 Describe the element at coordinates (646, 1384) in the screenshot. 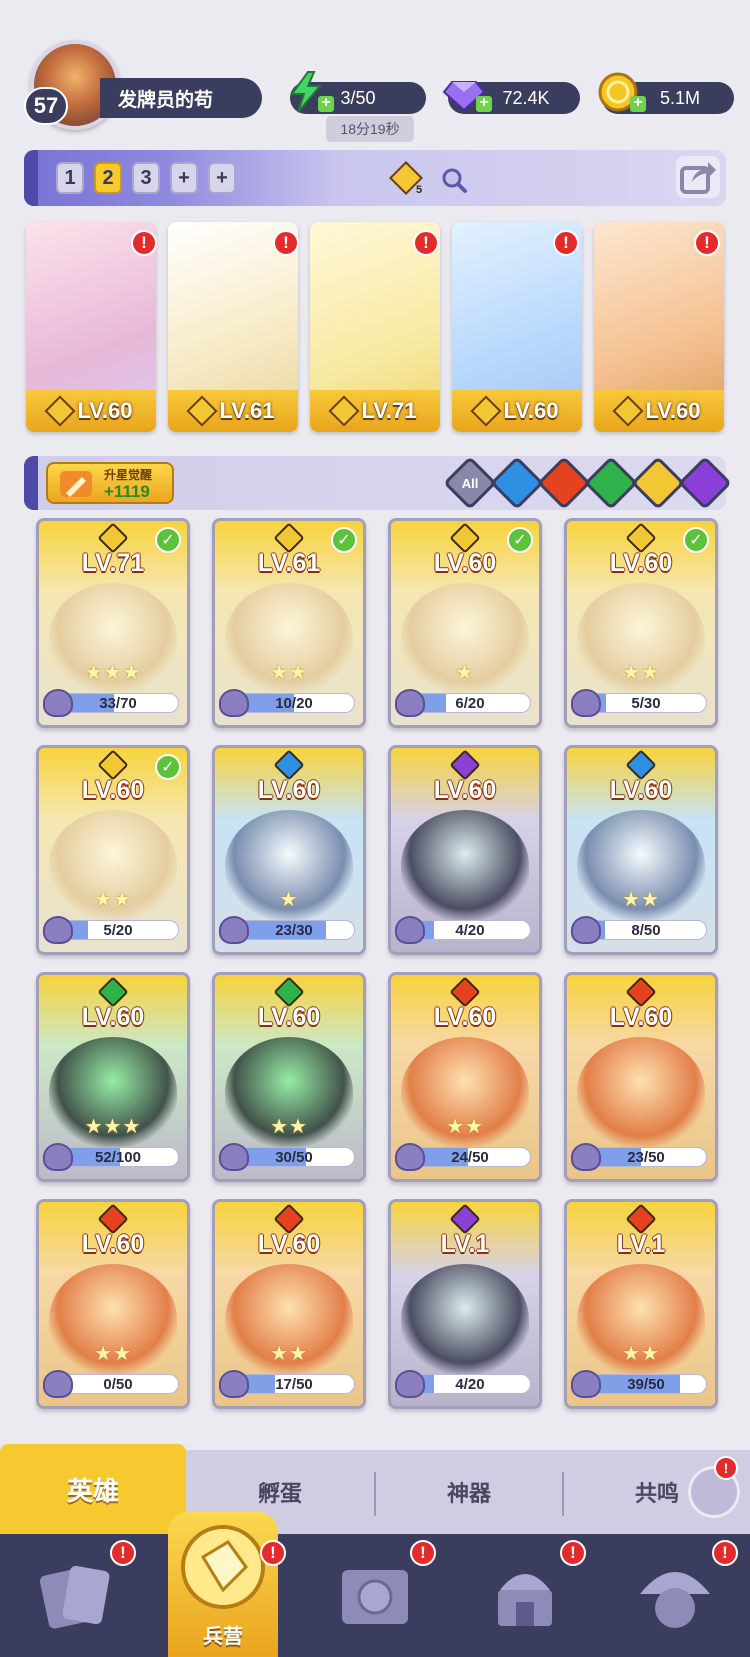

I see `shard-progress-text: 39/50` at that location.